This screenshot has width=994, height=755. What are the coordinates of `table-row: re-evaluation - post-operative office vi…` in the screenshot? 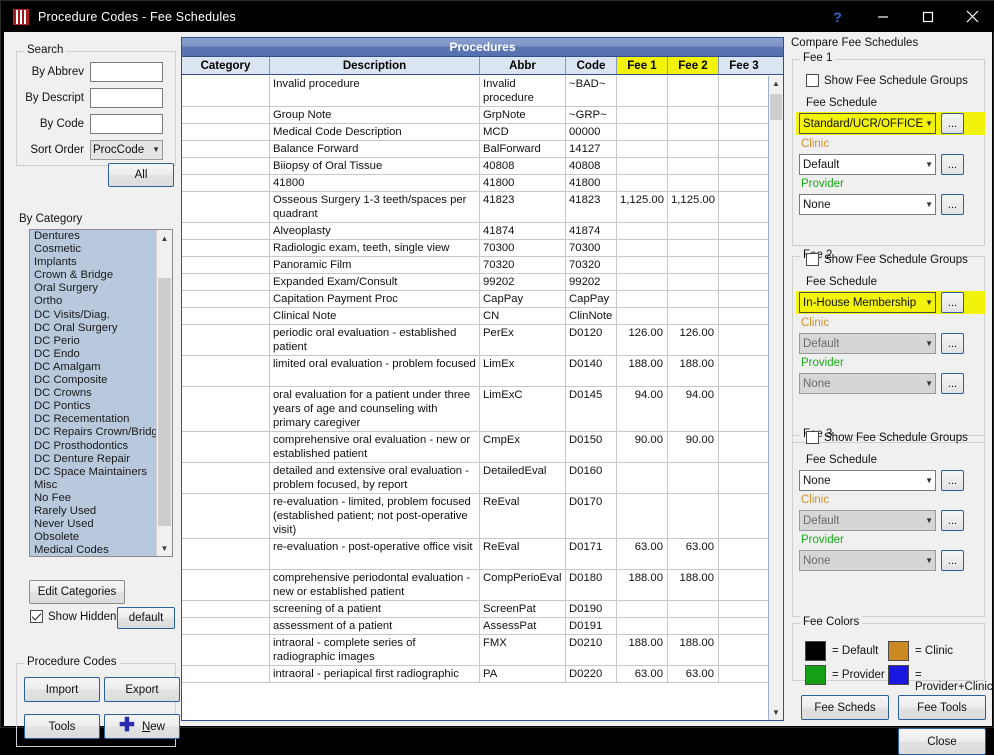 It's located at (475, 554).